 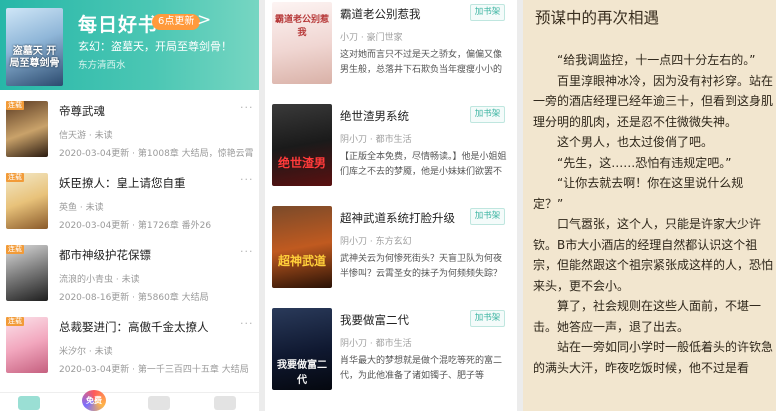 I want to click on shelf-book-title: 都市神级护花保镖, so click(x=105, y=255).